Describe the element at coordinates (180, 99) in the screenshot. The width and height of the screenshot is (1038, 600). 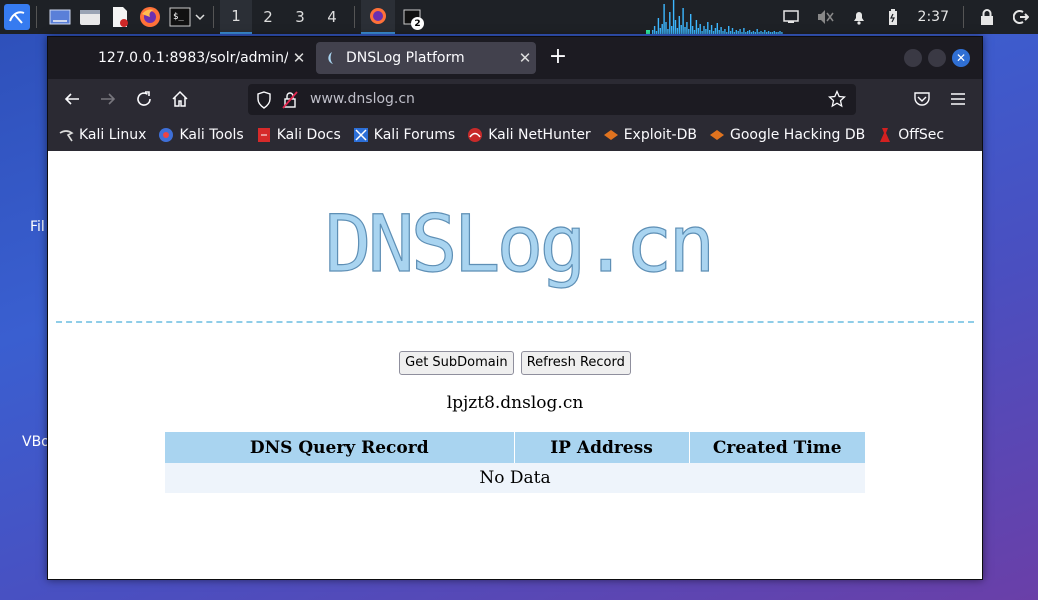
I see `home-icon` at that location.